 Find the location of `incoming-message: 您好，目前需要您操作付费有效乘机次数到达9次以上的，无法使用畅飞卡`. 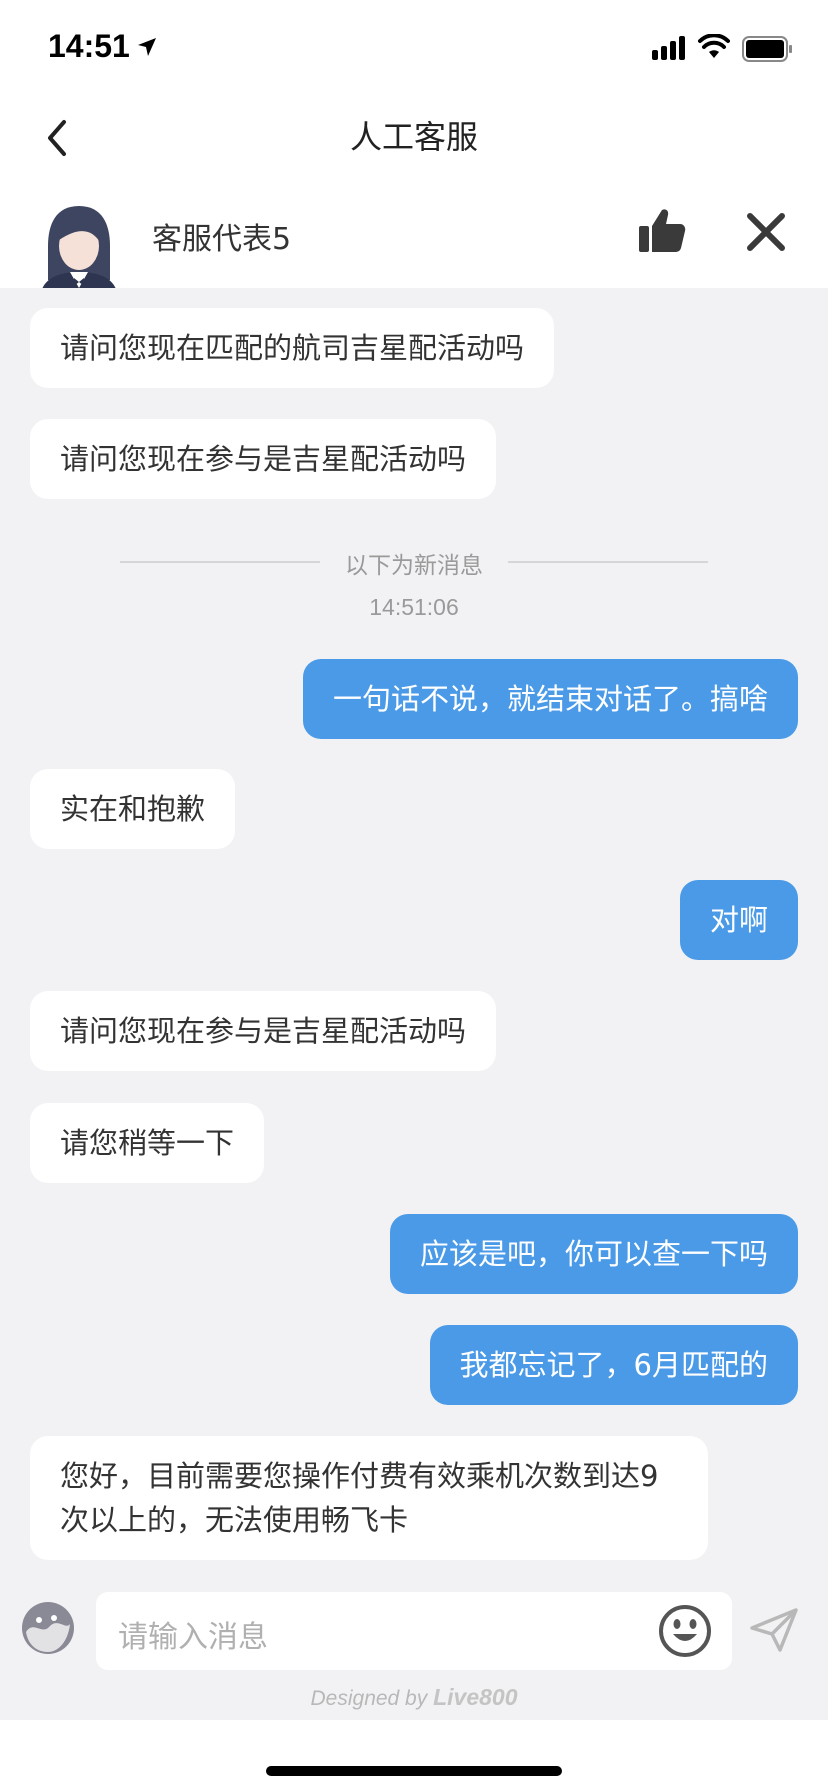

incoming-message: 您好，目前需要您操作付费有效乘机次数到达9次以上的，无法使用畅飞卡 is located at coordinates (369, 1498).